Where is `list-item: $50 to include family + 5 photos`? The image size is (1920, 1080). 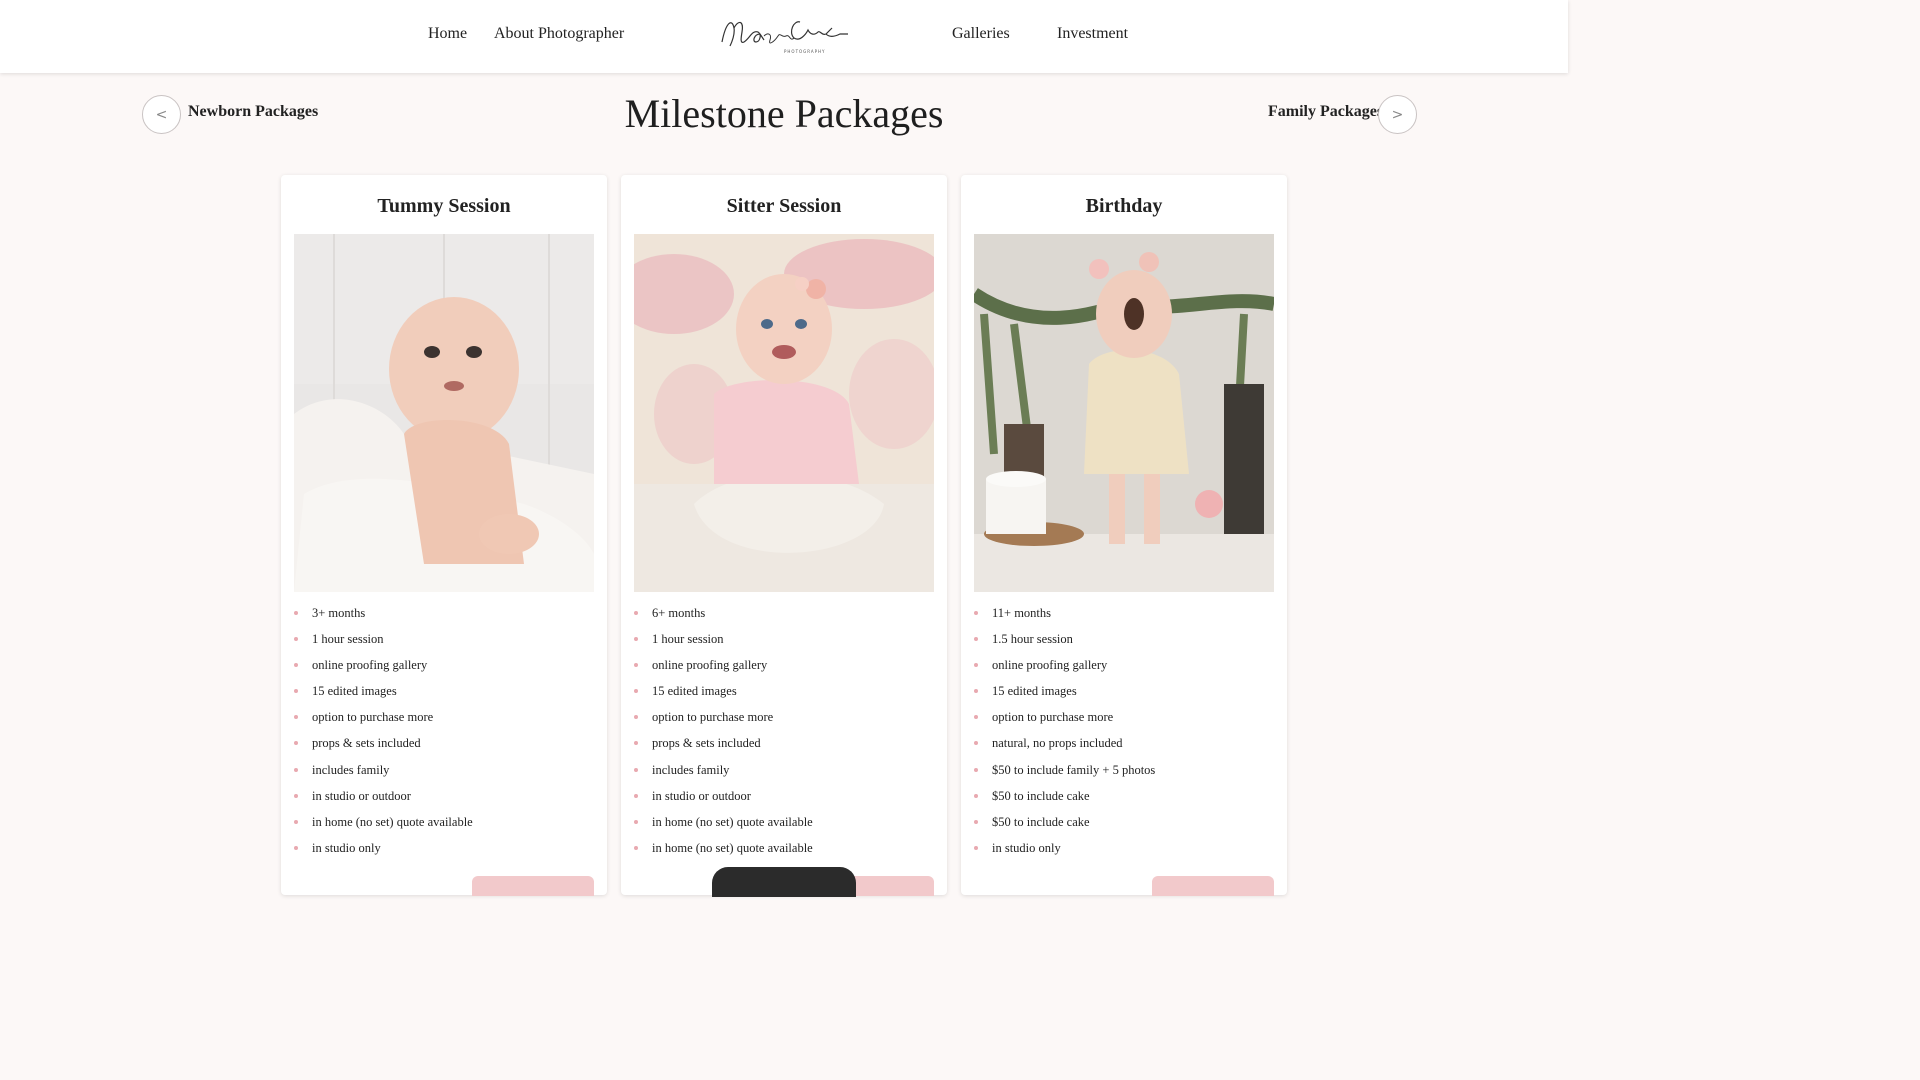 list-item: $50 to include family + 5 photos is located at coordinates (1064, 773).